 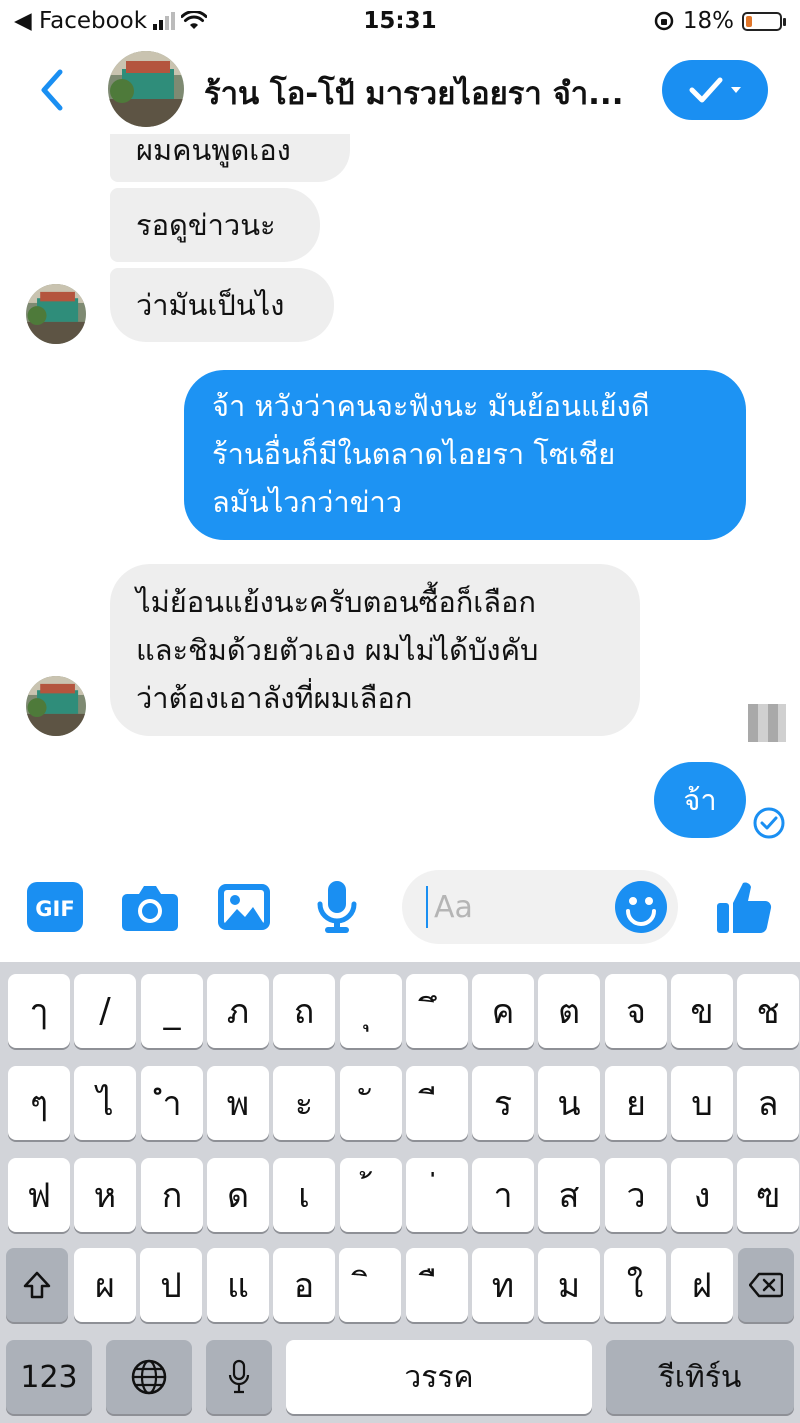 What do you see at coordinates (503, 1103) in the screenshot?
I see `key-row2-7: ร` at bounding box center [503, 1103].